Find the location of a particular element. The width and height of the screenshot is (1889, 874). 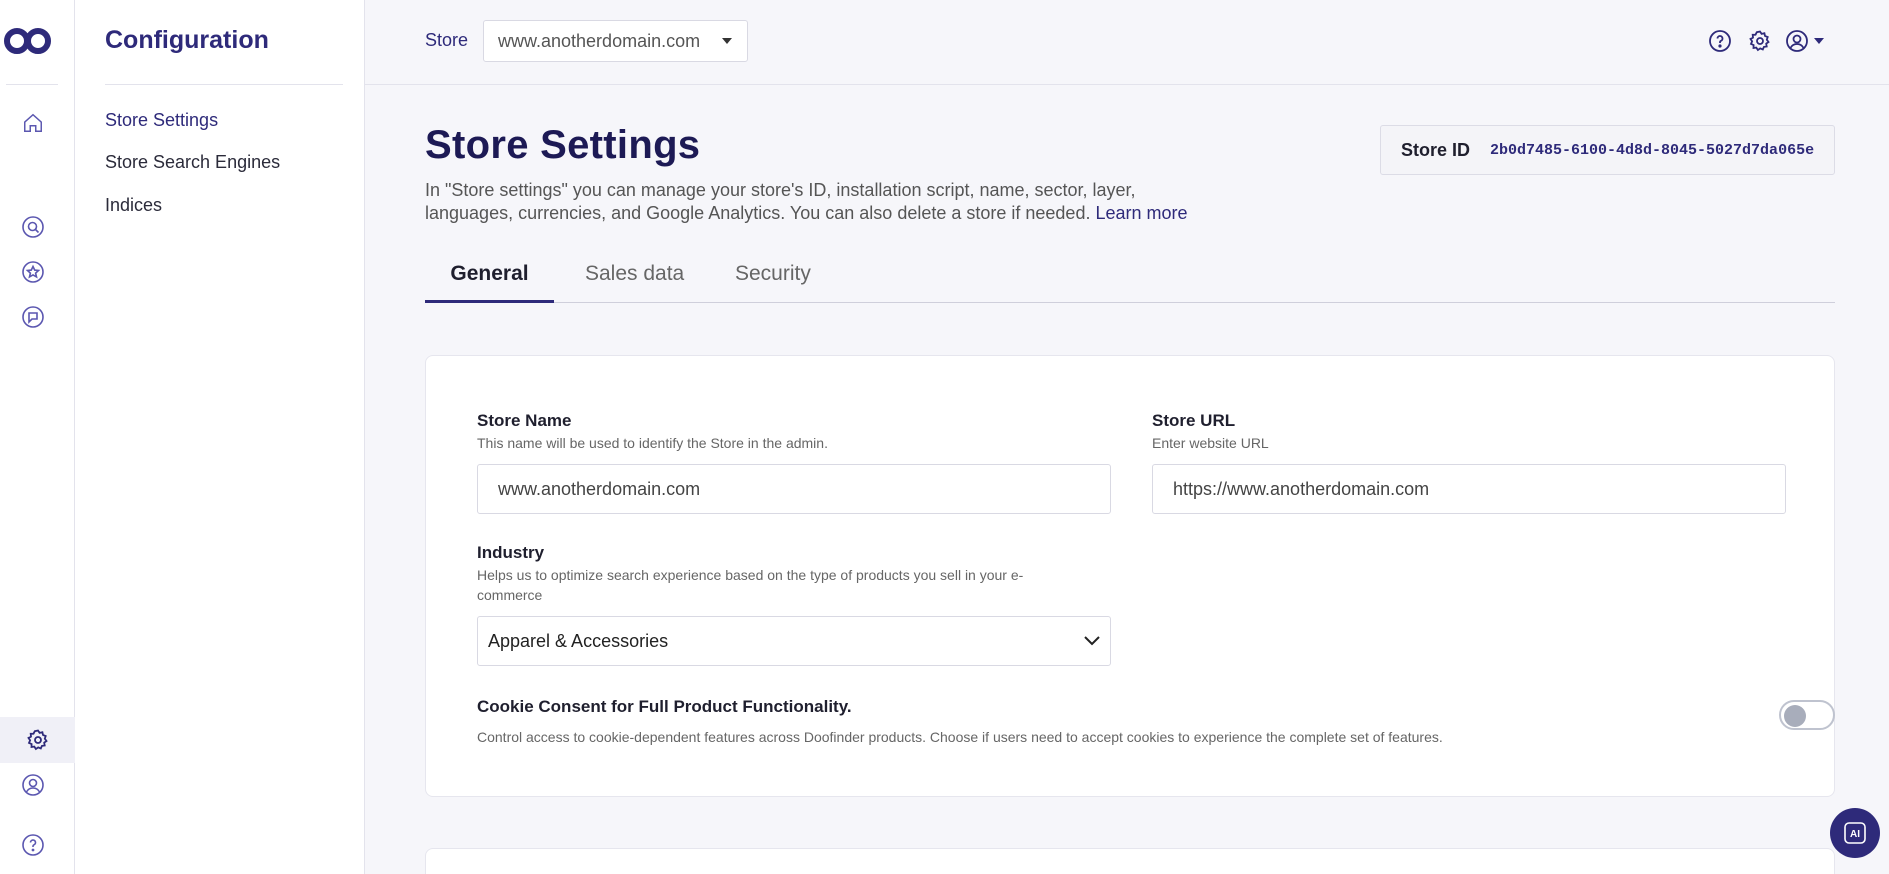

settings-nav-item is located at coordinates (37, 740).